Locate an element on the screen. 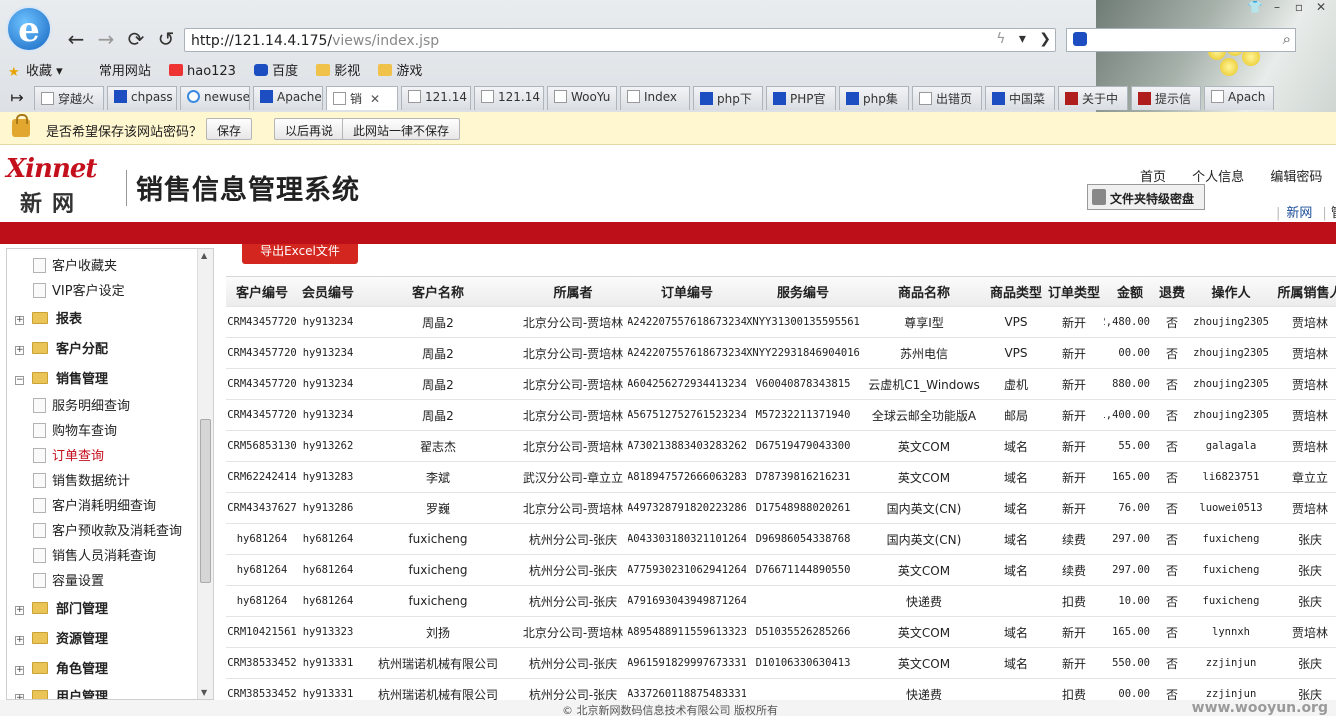 This screenshot has width=1336, height=718. baidu-paw-icon is located at coordinates (1080, 39).